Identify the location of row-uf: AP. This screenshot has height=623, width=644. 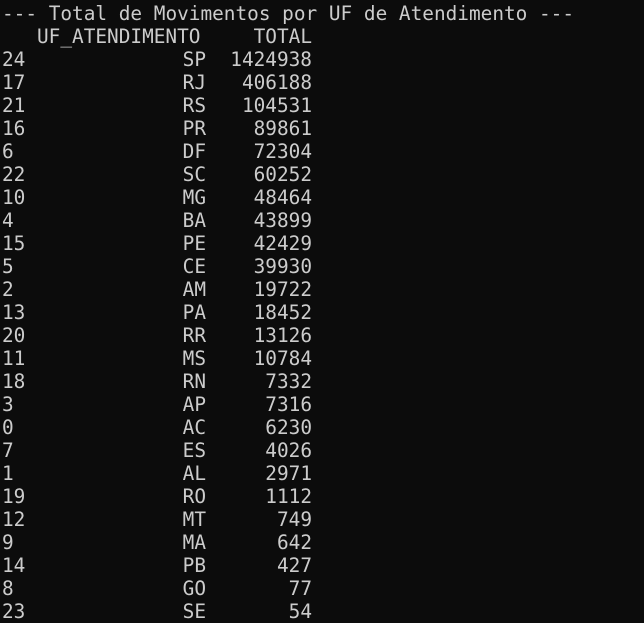
(194, 404).